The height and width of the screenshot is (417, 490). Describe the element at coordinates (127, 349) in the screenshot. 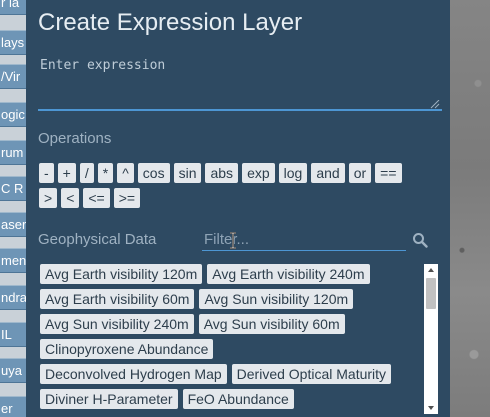

I see `data-chip: Clinopyroxene Abundance` at that location.